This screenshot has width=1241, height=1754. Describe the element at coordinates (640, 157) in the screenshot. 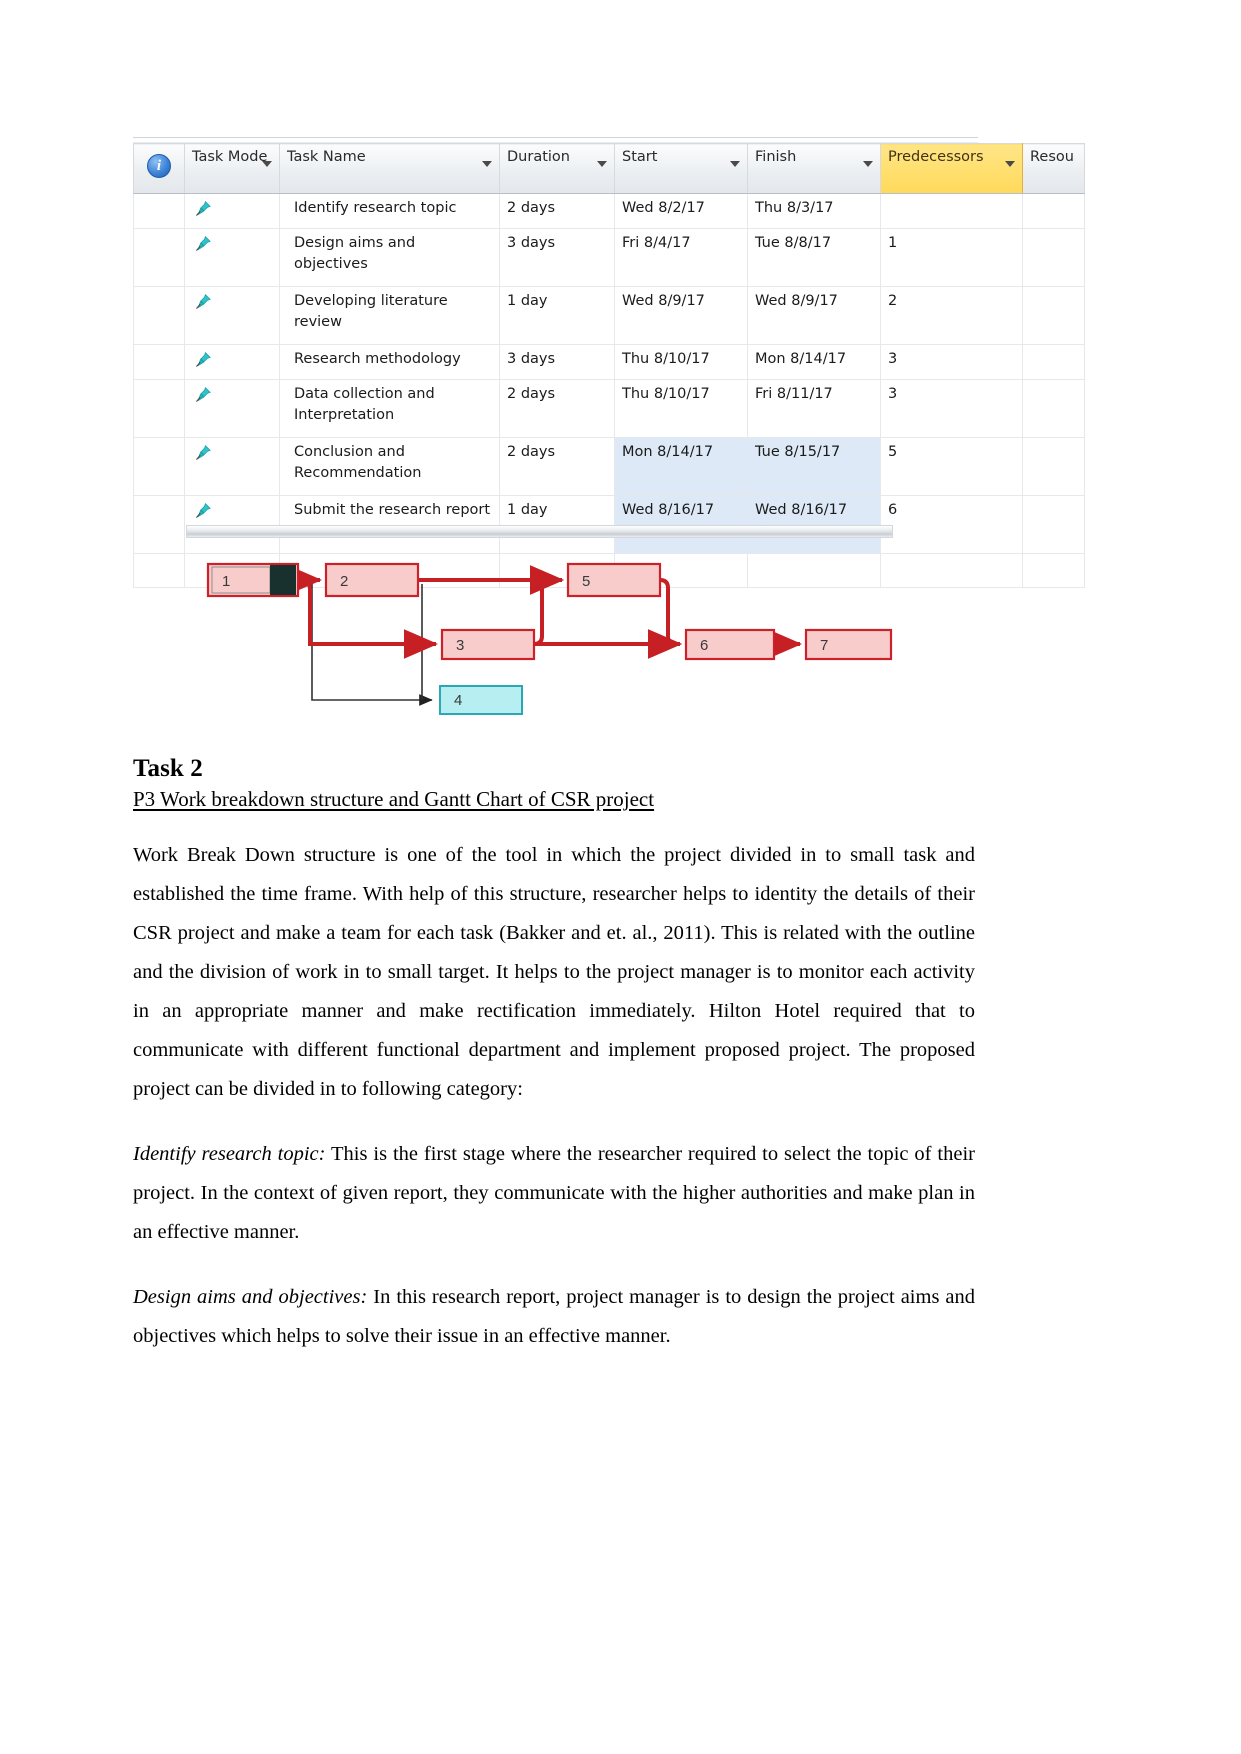

I see `column-header-start-label: Start` at that location.